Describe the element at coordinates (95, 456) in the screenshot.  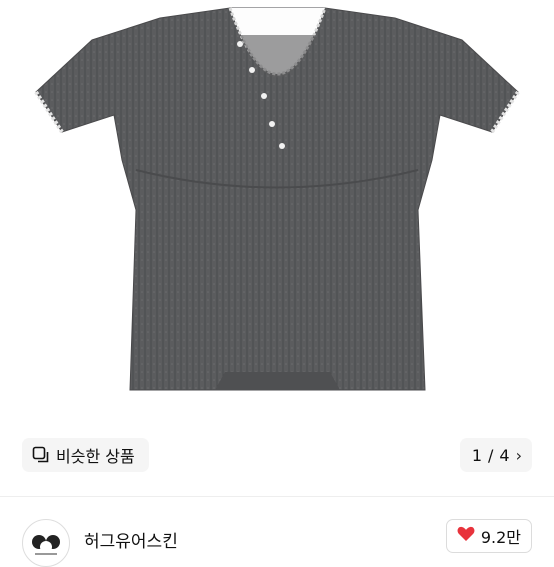
I see `similar-items-label: 비슷한 상품` at that location.